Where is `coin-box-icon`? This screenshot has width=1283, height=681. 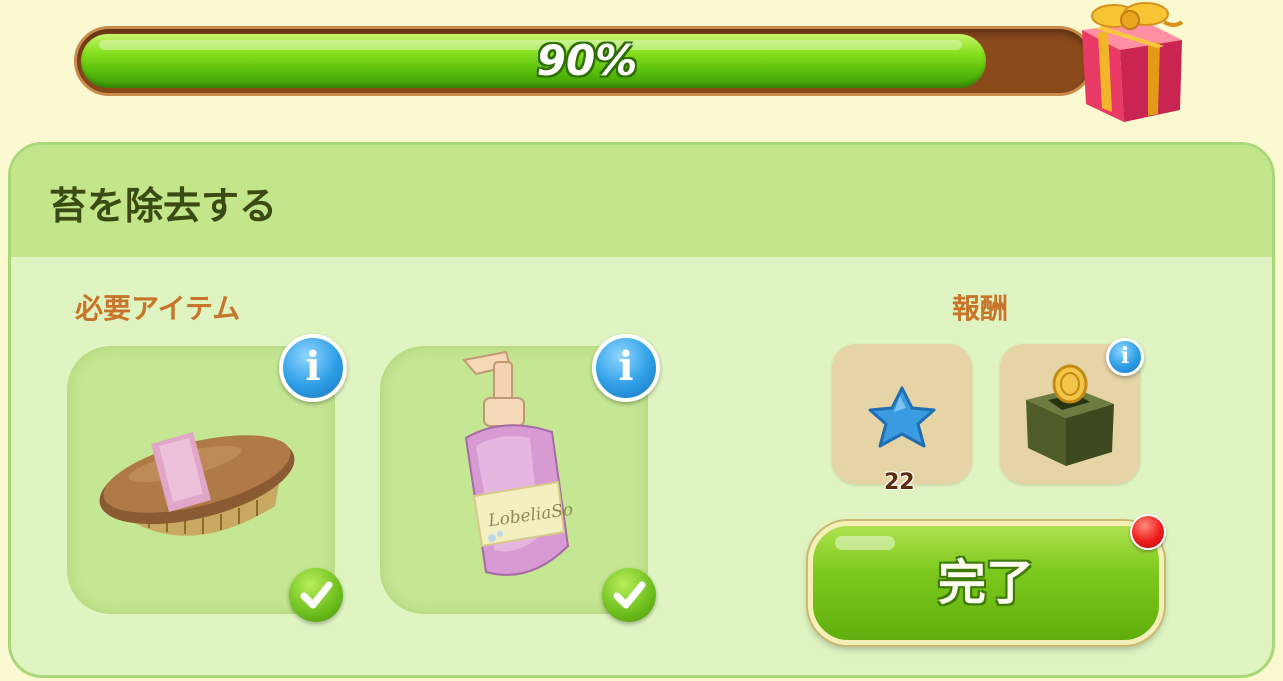 coin-box-icon is located at coordinates (1070, 415).